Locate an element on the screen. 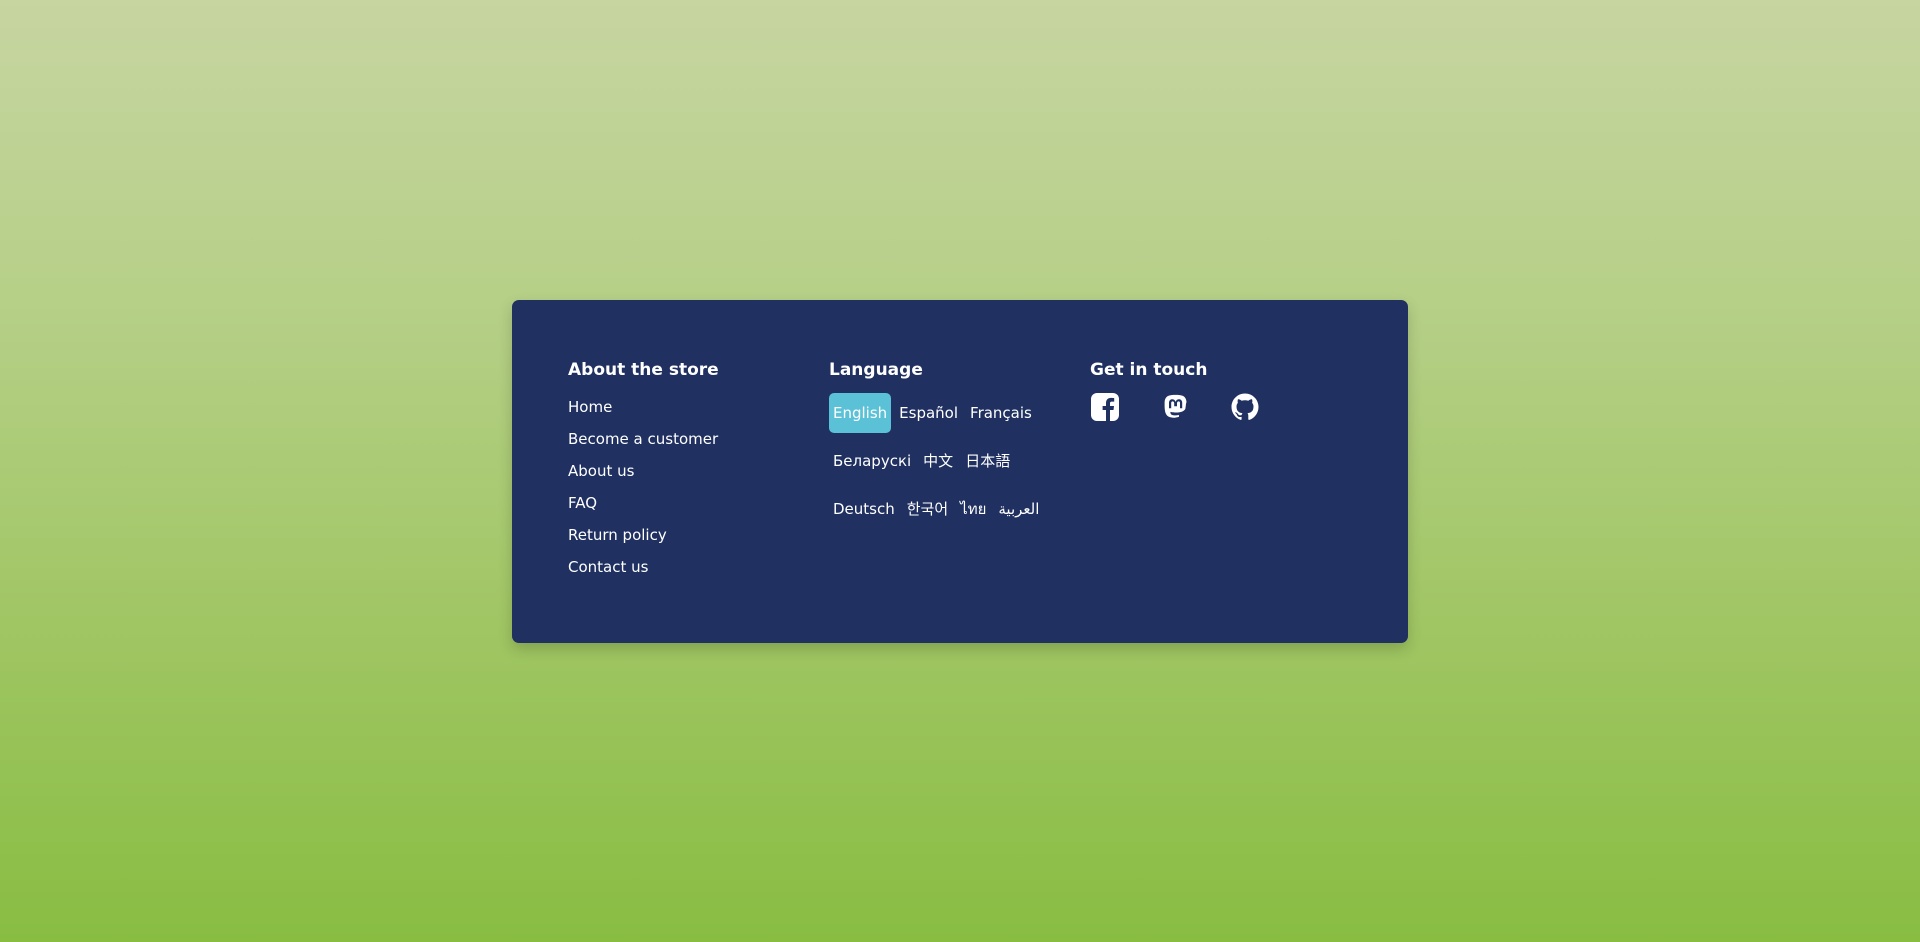 The height and width of the screenshot is (942, 1920). language-option-german: Deutsch is located at coordinates (864, 509).